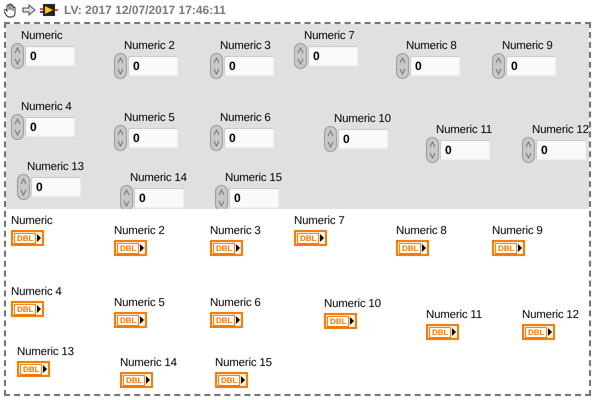 The width and height of the screenshot is (595, 400). I want to click on program-icon, so click(49, 10).